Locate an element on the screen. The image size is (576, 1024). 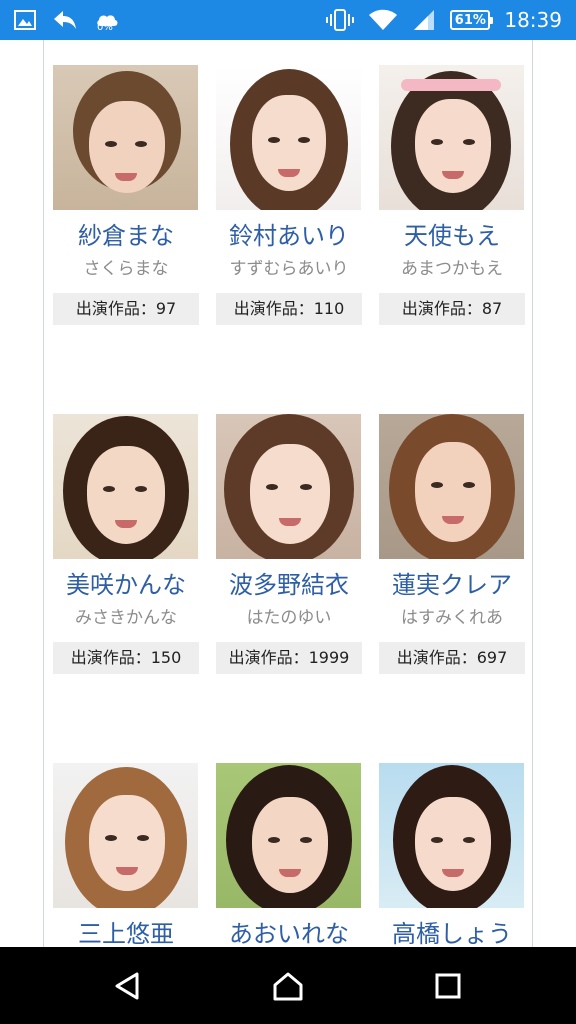
actress-name: あおいれな is located at coordinates (289, 932).